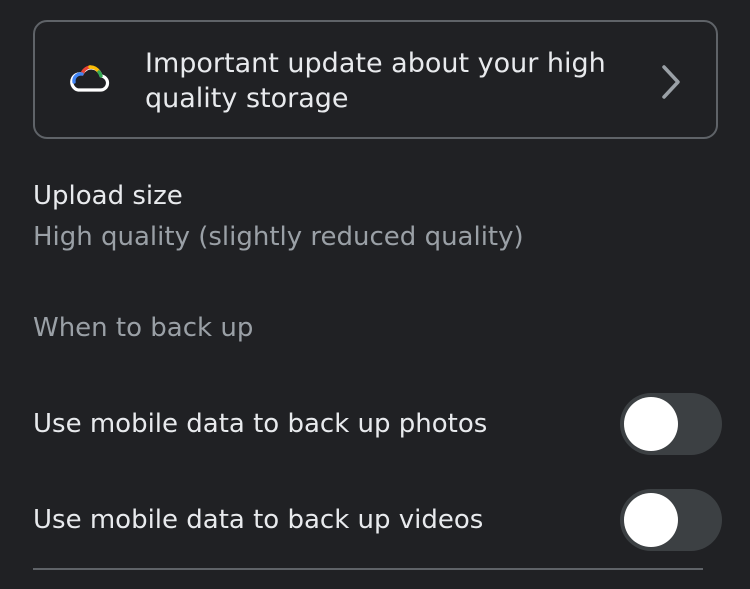  What do you see at coordinates (368, 569) in the screenshot?
I see `divider` at bounding box center [368, 569].